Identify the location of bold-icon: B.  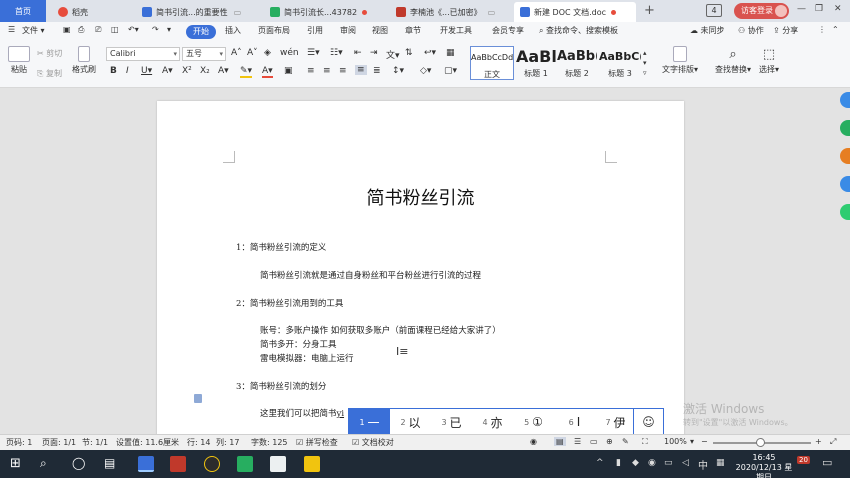
(113, 71).